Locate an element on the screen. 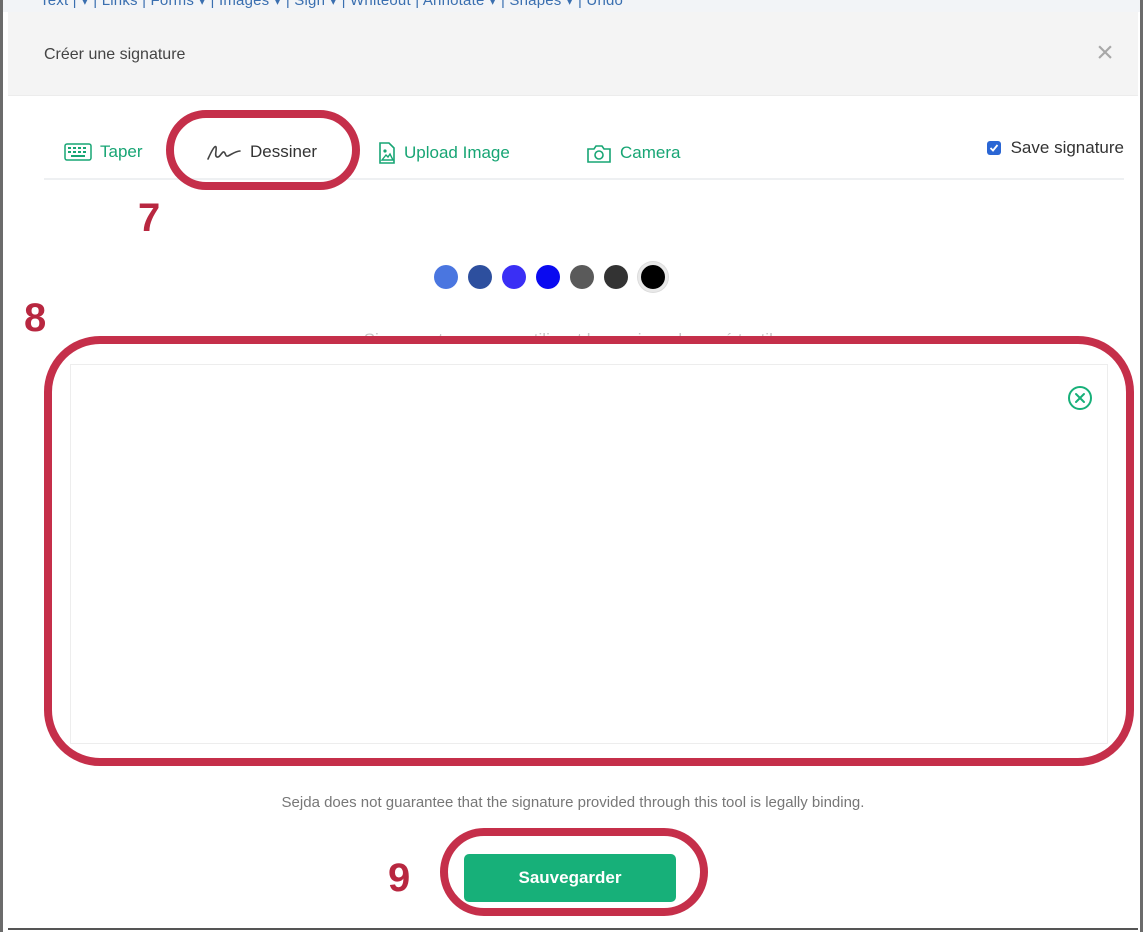 The width and height of the screenshot is (1143, 932). tab-taper-label: Taper is located at coordinates (121, 151).